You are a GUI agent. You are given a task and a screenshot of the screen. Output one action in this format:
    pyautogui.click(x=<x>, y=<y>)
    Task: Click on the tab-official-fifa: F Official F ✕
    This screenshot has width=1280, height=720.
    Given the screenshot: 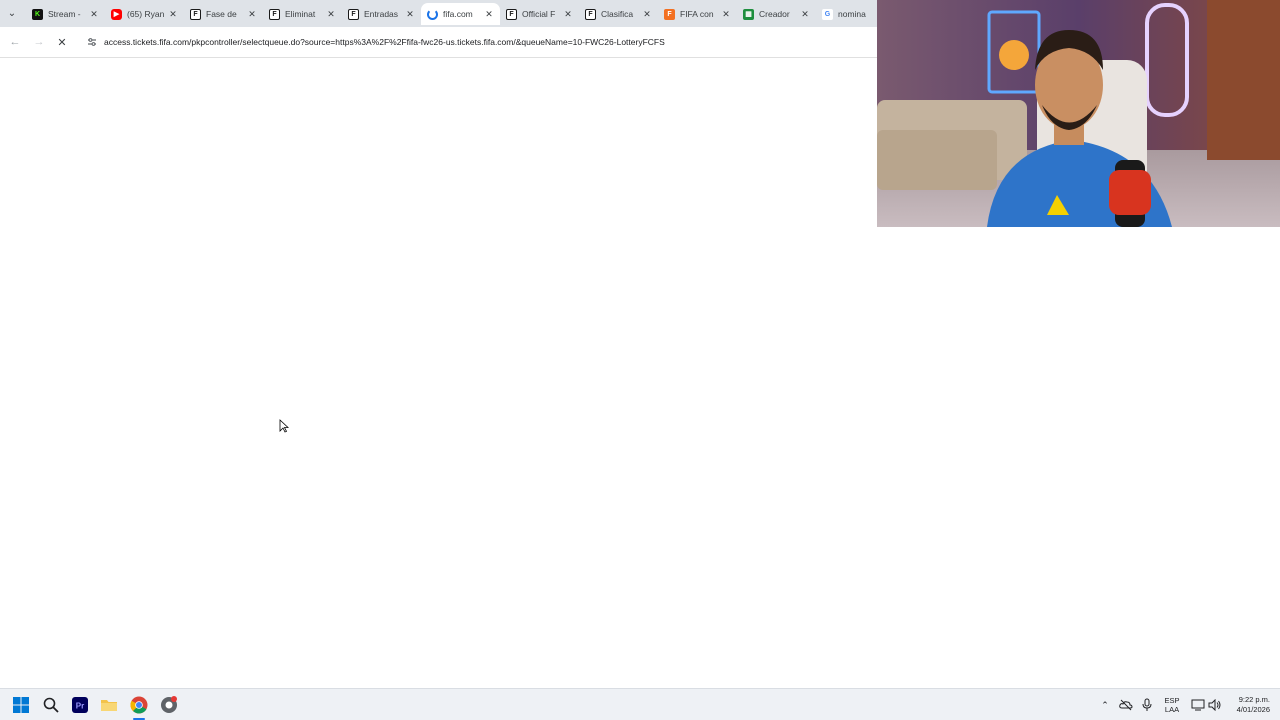 What is the action you would take?
    pyautogui.click(x=539, y=14)
    